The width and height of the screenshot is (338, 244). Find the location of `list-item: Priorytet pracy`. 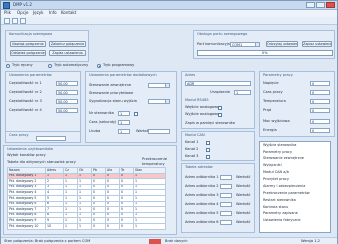

list-item: Priorytet pracy is located at coordinates (295, 179).